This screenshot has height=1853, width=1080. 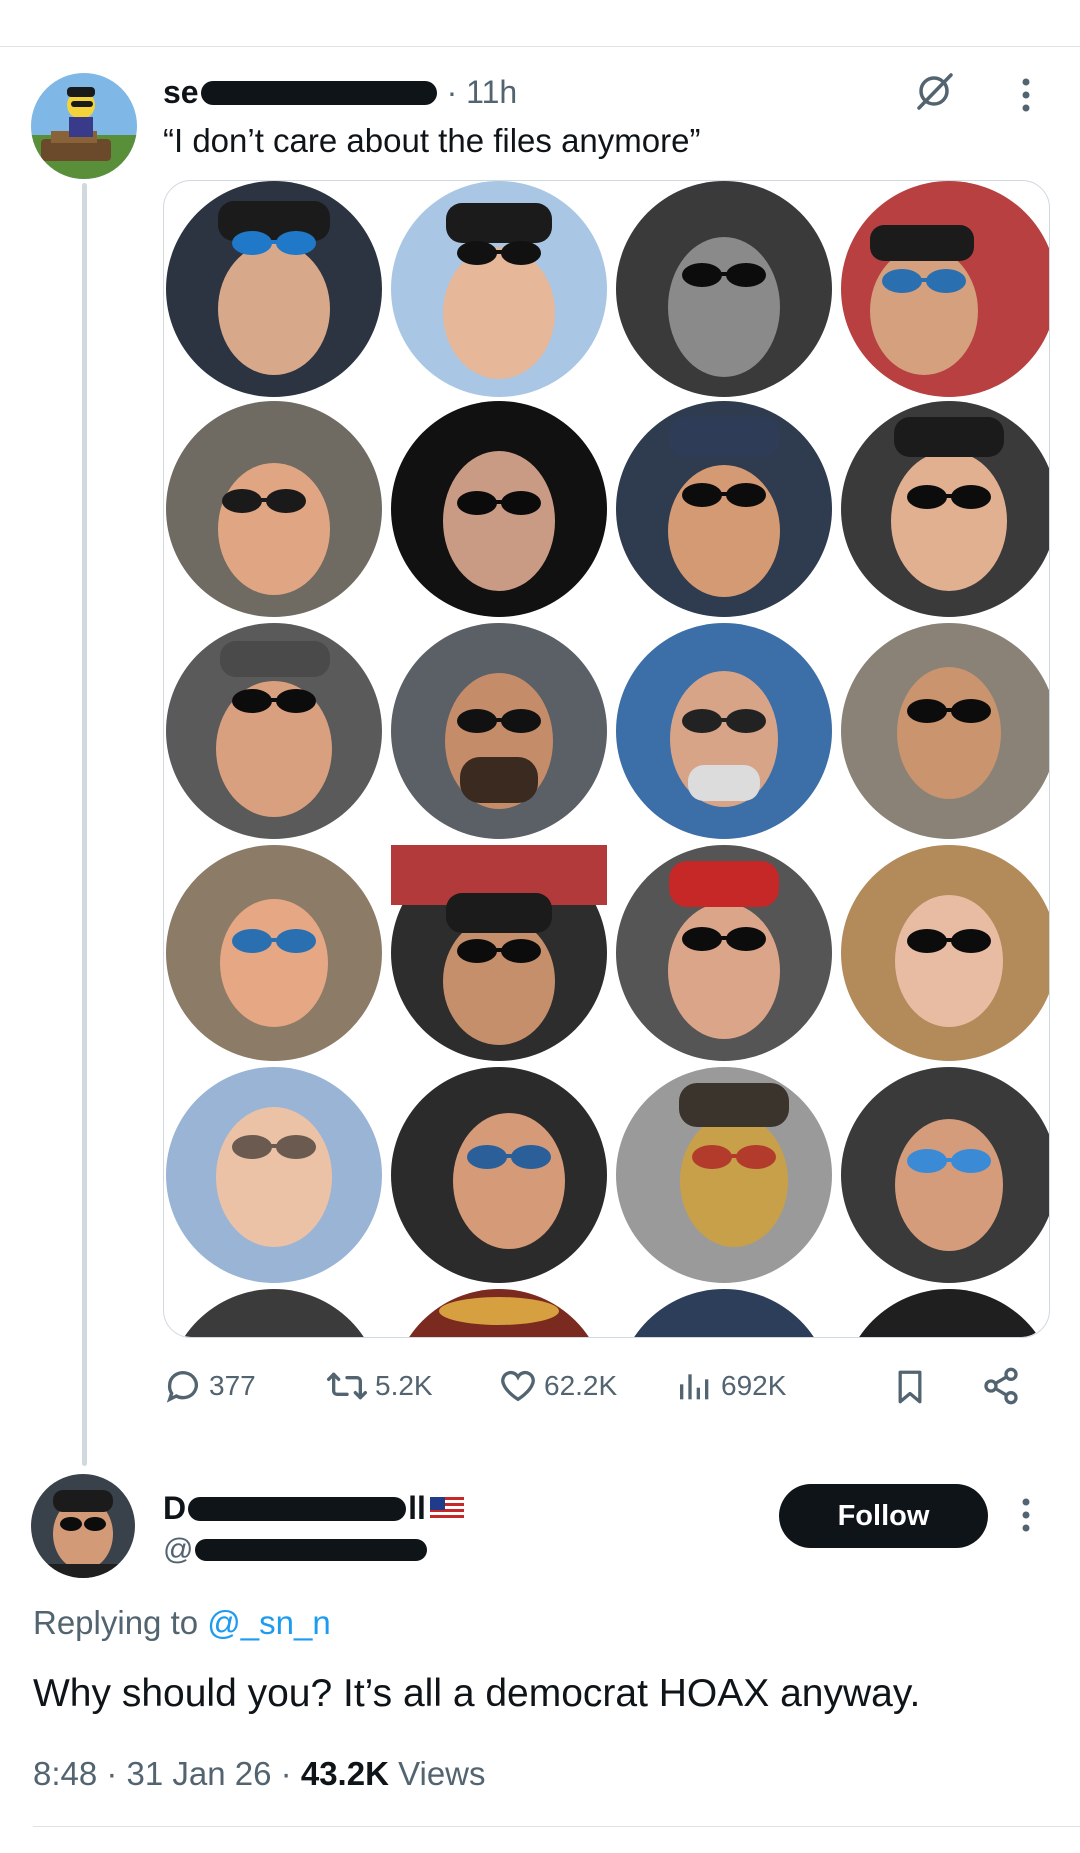 What do you see at coordinates (182, 1387) in the screenshot?
I see `reply-icon` at bounding box center [182, 1387].